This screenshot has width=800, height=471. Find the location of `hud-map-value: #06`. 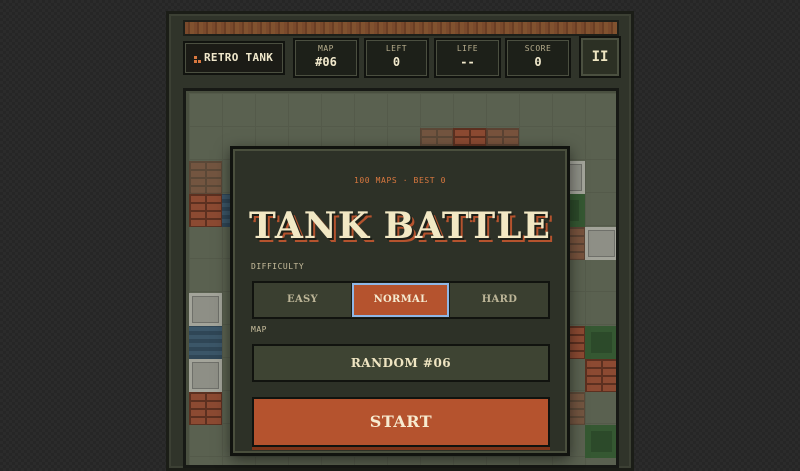

hud-map-value: #06 is located at coordinates (326, 62).